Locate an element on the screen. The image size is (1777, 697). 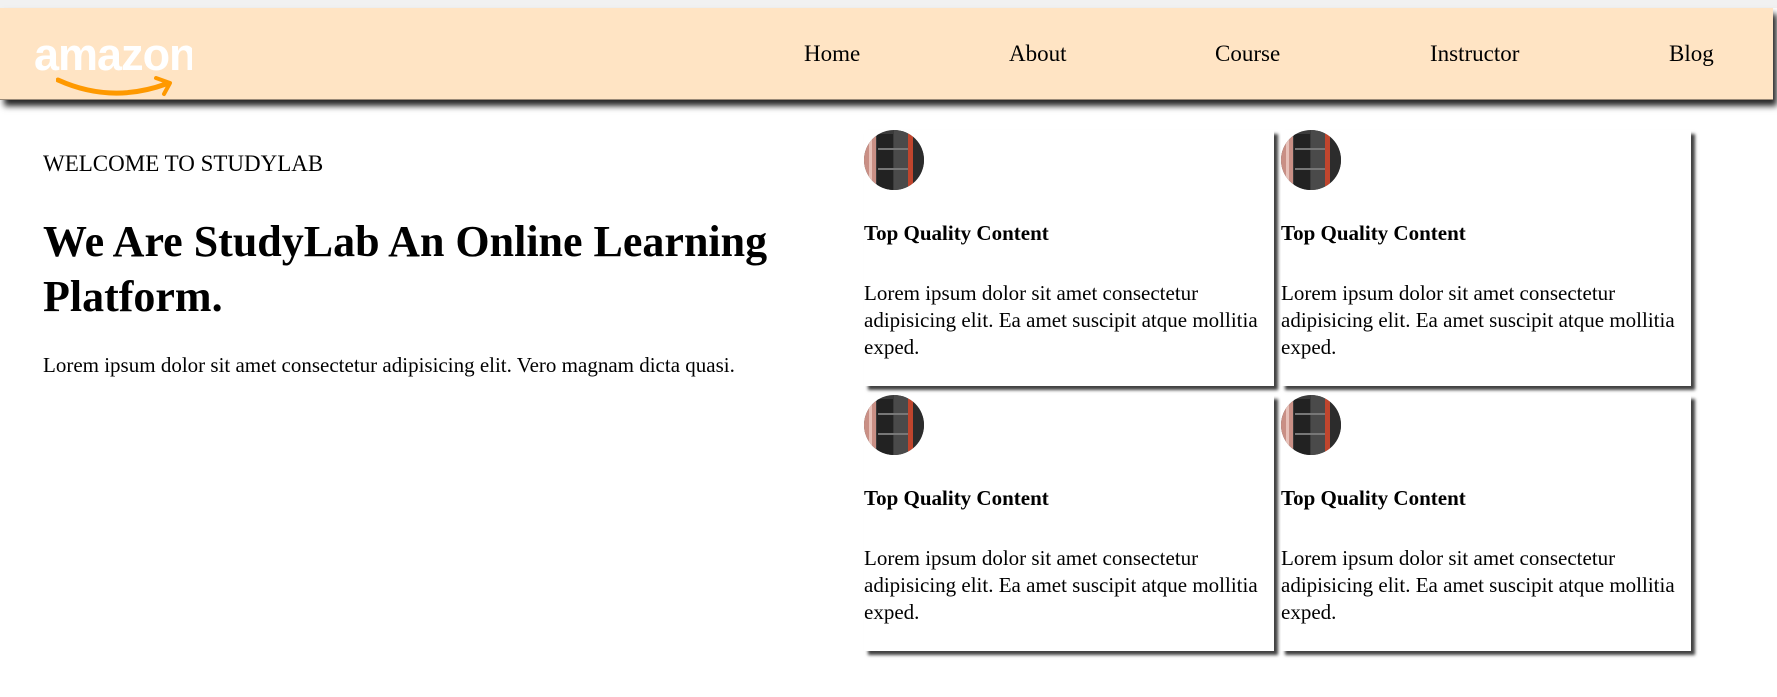
logo-smile-icon is located at coordinates (114, 86).